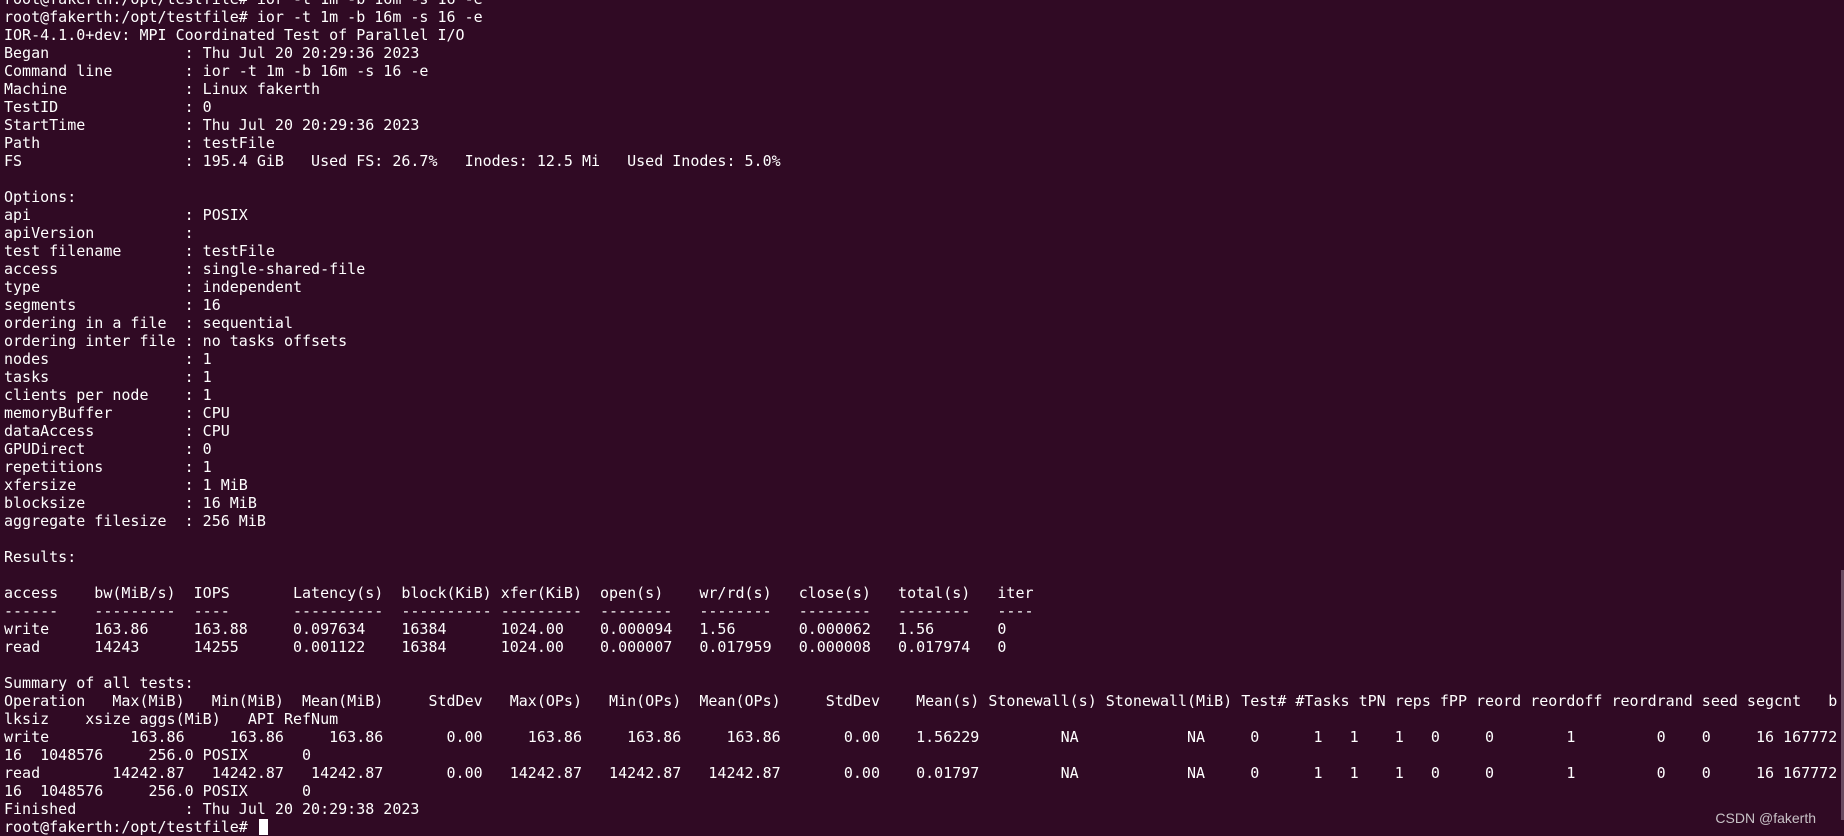 Image resolution: width=1844 pixels, height=836 pixels. Describe the element at coordinates (158, 791) in the screenshot. I see `summary-row-read-wrap: 16 1048576 256.0 POSIX 0` at that location.